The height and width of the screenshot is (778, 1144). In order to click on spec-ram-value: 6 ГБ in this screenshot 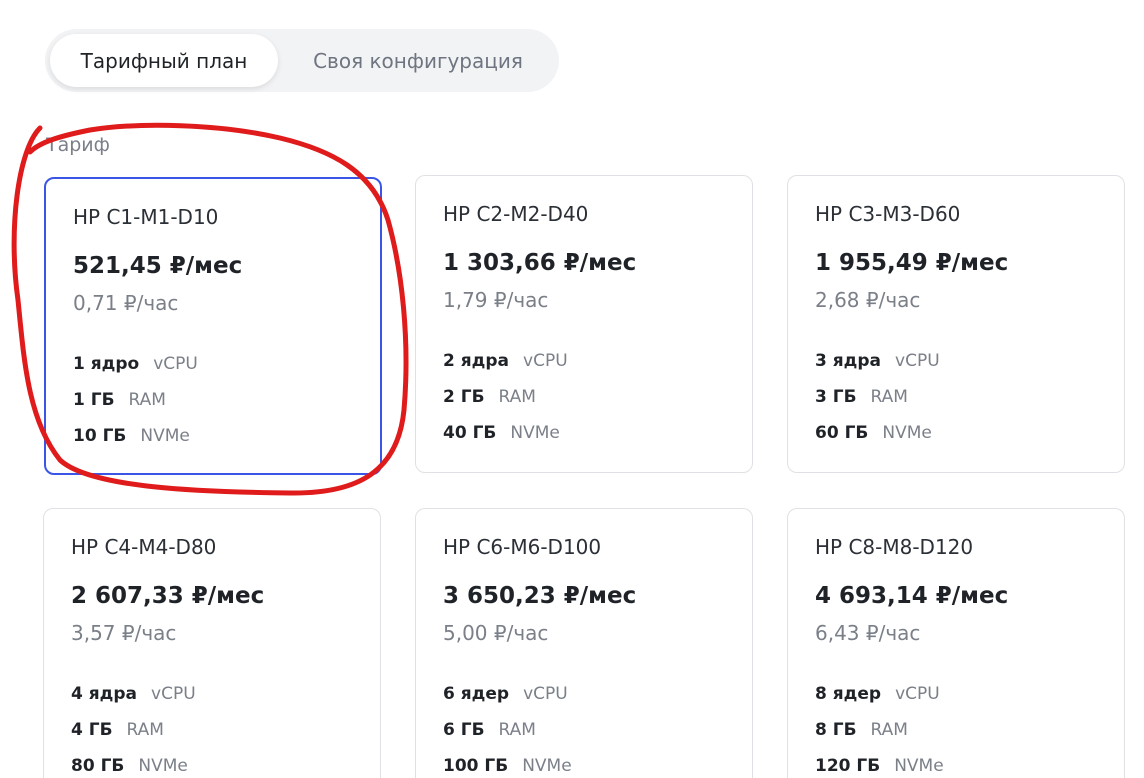, I will do `click(464, 730)`.